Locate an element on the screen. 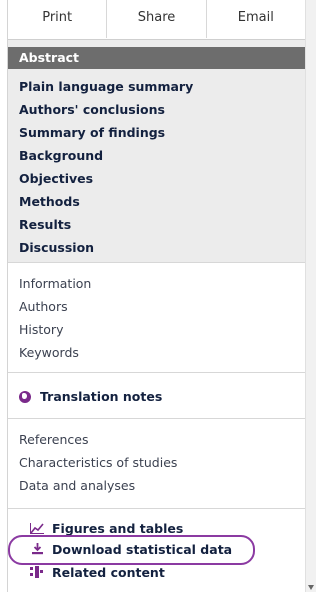 The image size is (320, 592). nav-item-objectives: Objectives is located at coordinates (106, 178).